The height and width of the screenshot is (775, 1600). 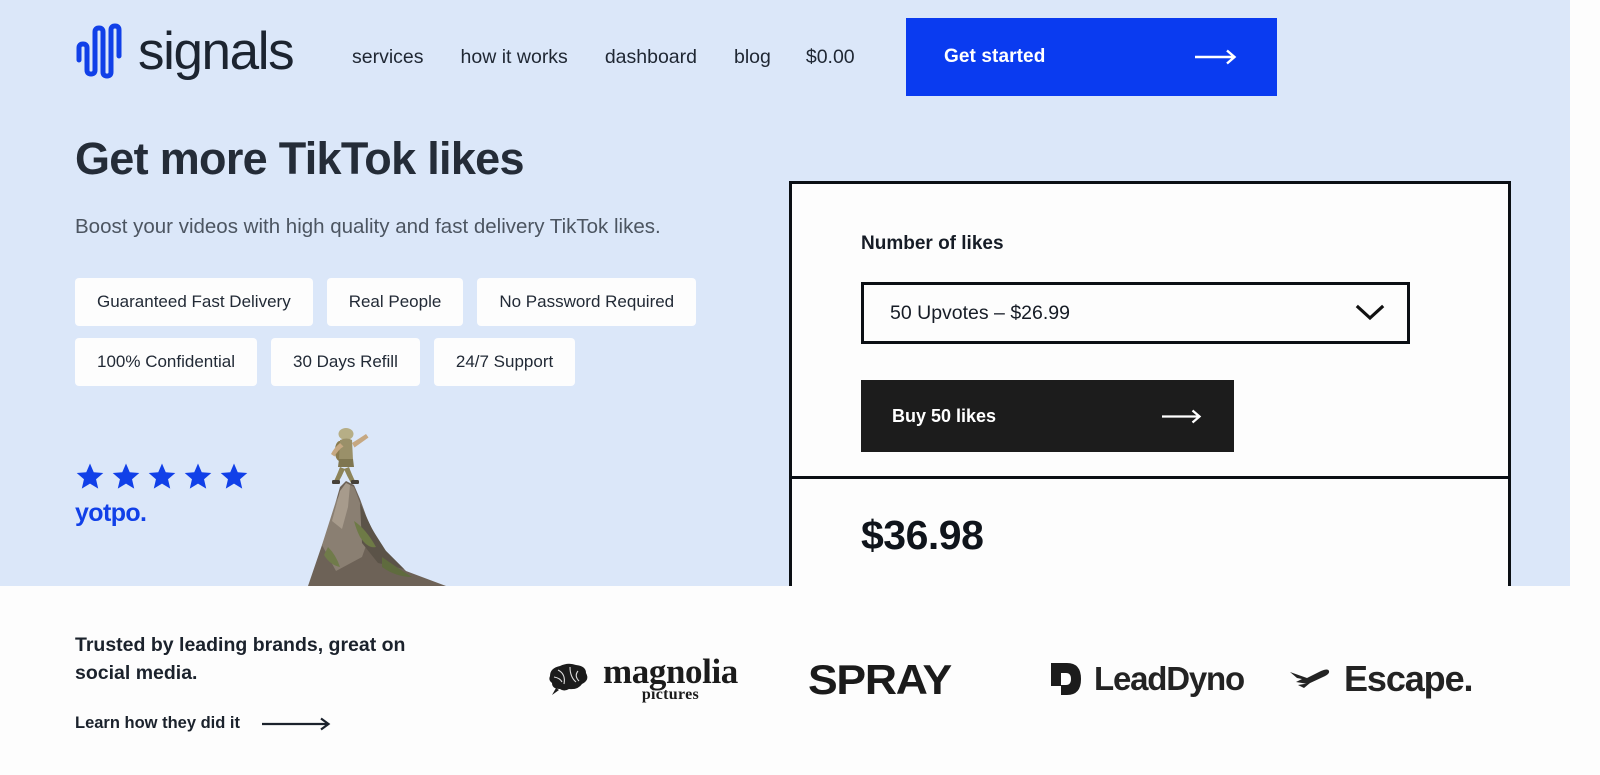 What do you see at coordinates (670, 671) in the screenshot?
I see `magnolia-name: magnolia` at bounding box center [670, 671].